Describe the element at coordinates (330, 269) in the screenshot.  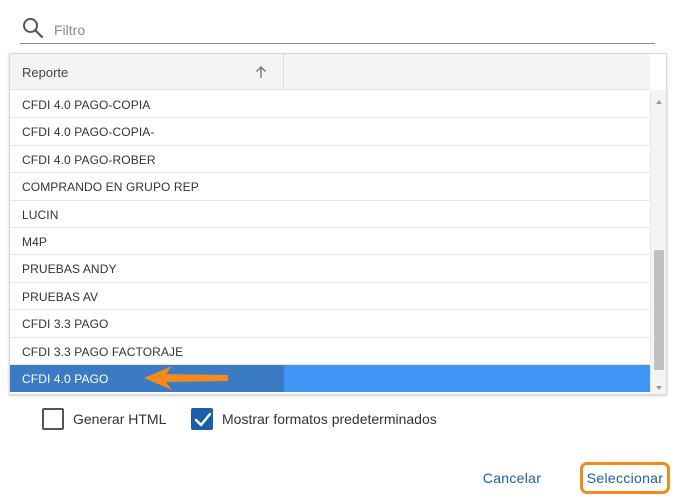
I see `table-row: PRUEBAS ANDY` at that location.